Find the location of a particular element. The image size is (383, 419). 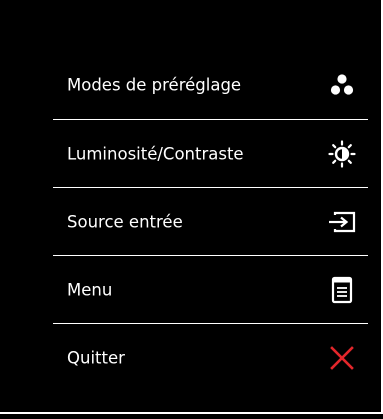

menu-item-input-source: Source entrée is located at coordinates (210, 221).